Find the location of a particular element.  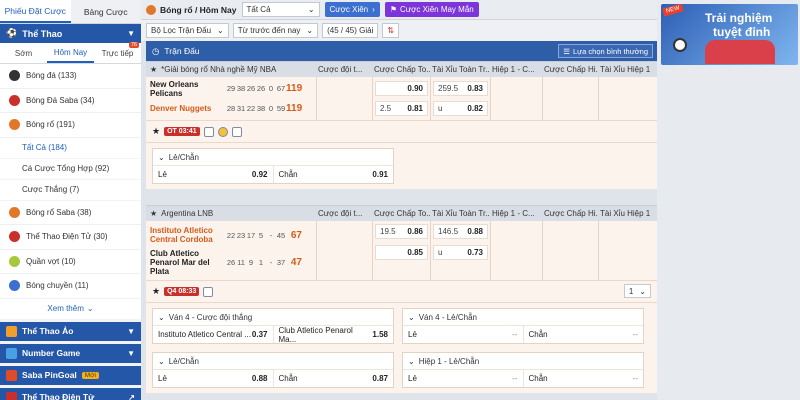

odds-button: 259.5 0.83 is located at coordinates (460, 89).